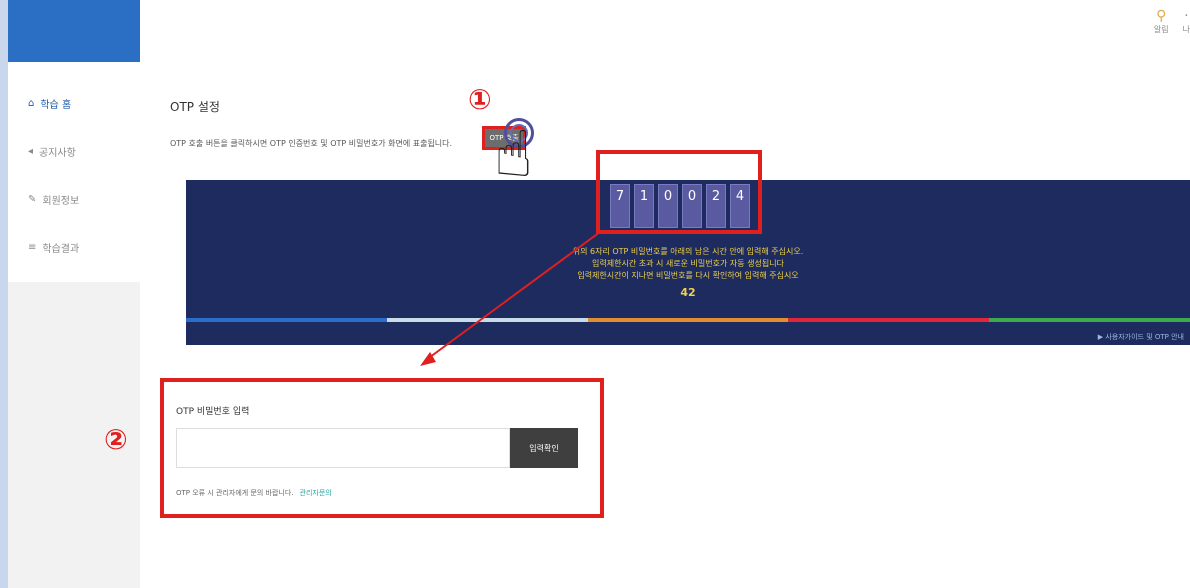 The image size is (1190, 588). What do you see at coordinates (195, 107) in the screenshot?
I see `page-title: OTP 설정` at bounding box center [195, 107].